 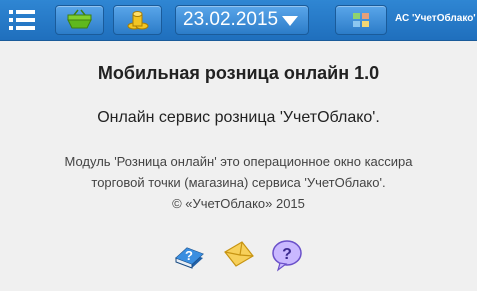 I want to click on date-value: 23.02.2015, so click(x=231, y=19).